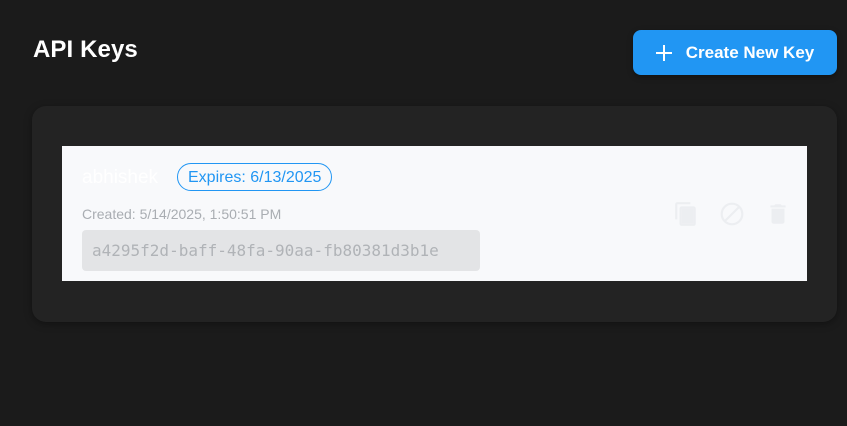  What do you see at coordinates (686, 214) in the screenshot?
I see `copy-icon` at bounding box center [686, 214].